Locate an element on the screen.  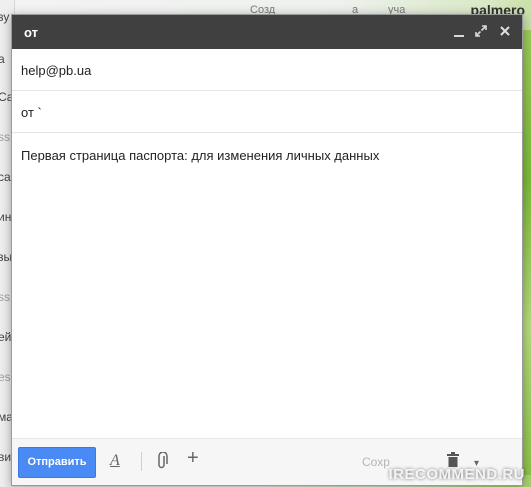
to-field: help@pb.ua is located at coordinates (267, 70).